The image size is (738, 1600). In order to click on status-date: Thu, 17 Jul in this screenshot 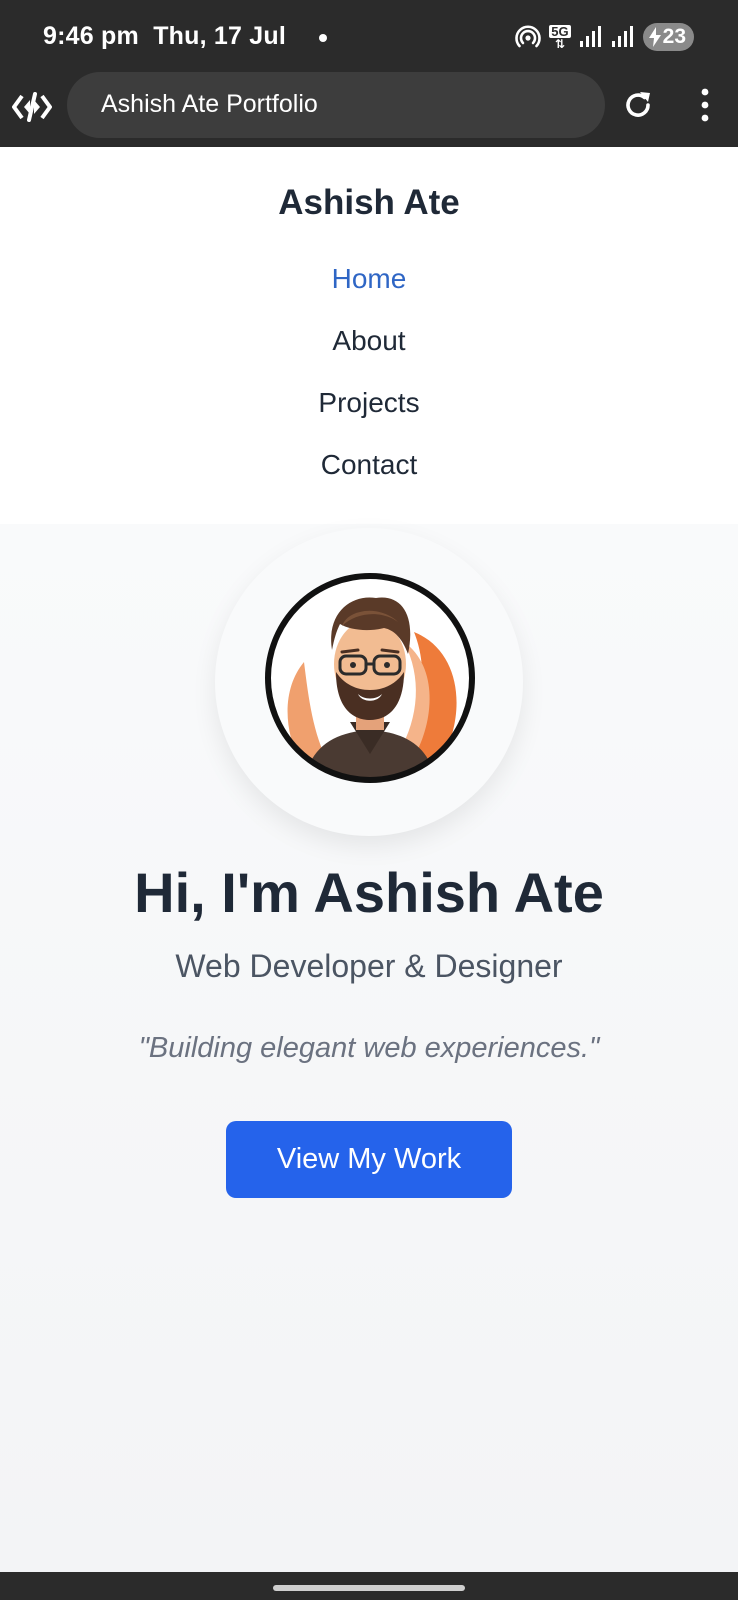, I will do `click(219, 36)`.